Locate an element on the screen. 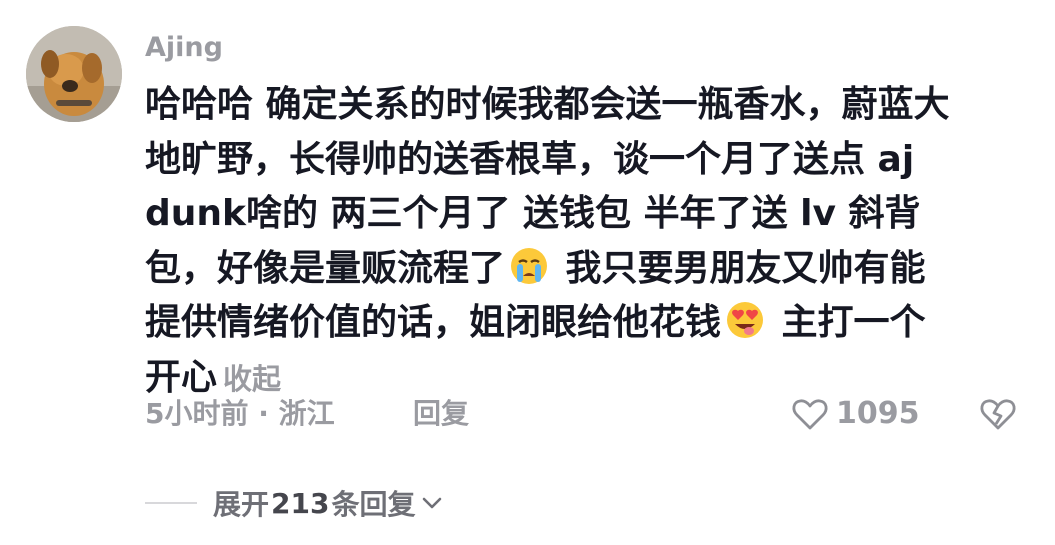 This screenshot has height=545, width=1055. heart-eyes-emoji-icon is located at coordinates (745, 320).